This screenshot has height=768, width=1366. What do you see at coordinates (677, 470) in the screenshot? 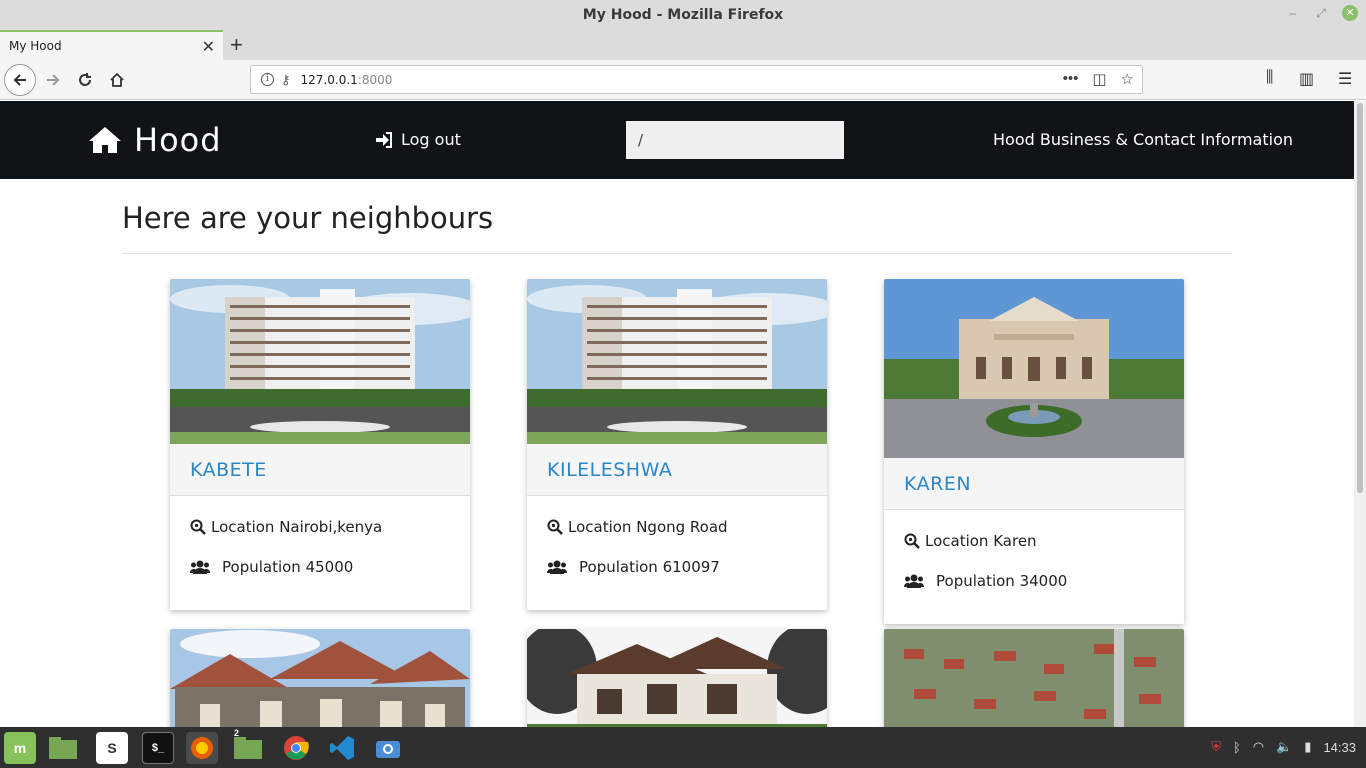
I see `hood-name: KILELESHWA` at bounding box center [677, 470].